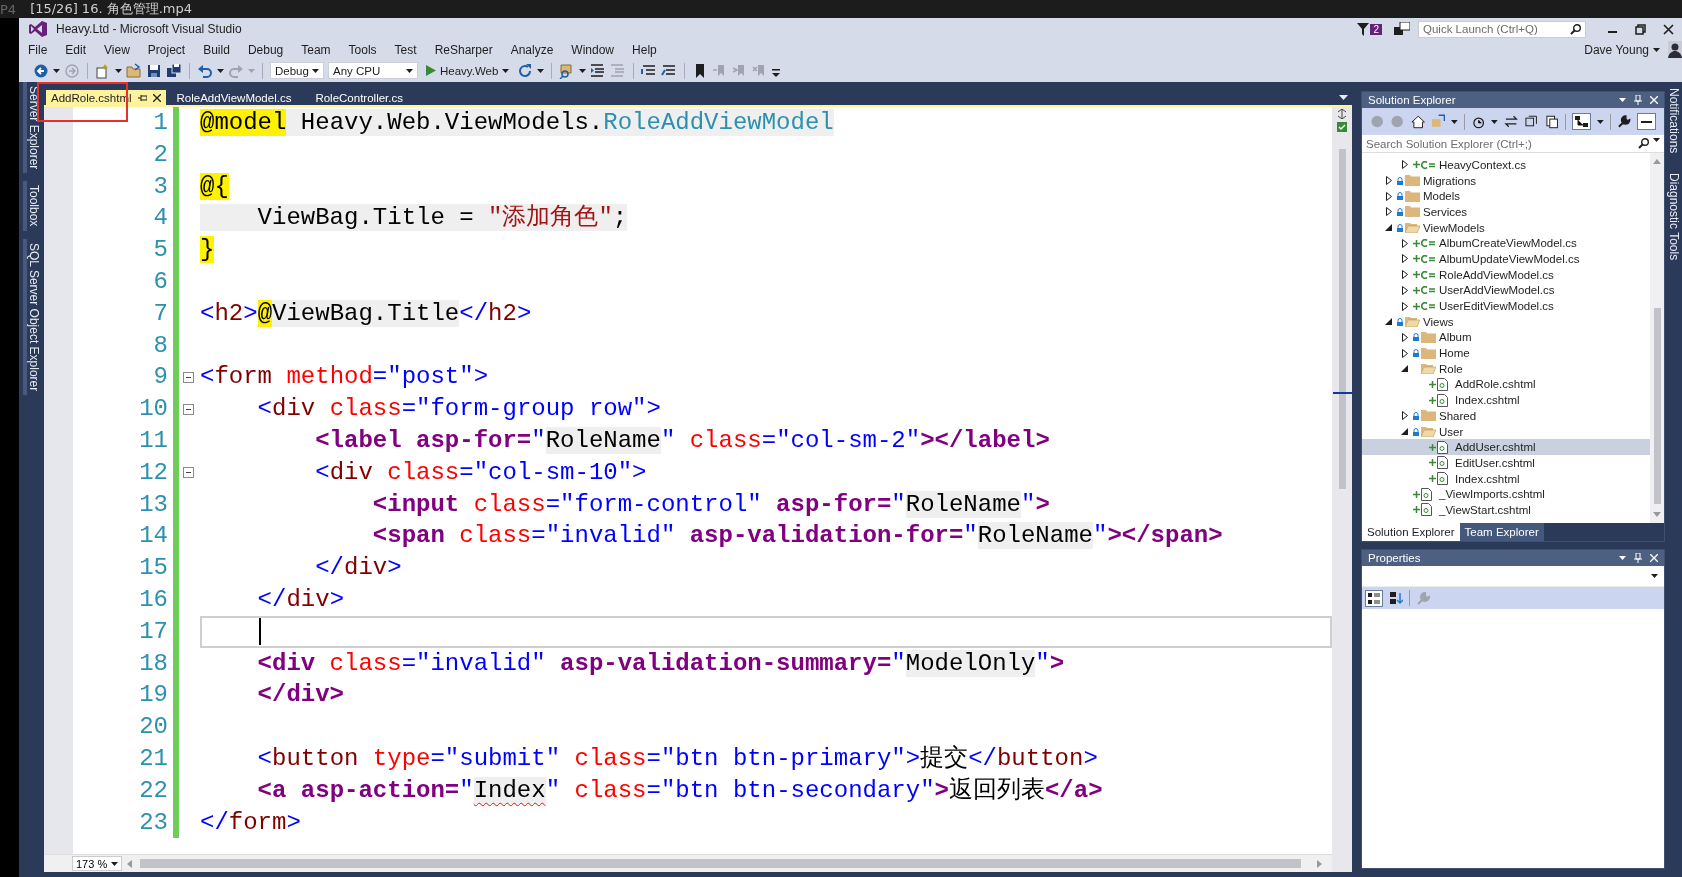  I want to click on tree-item: UserAddViewModel.cs, so click(1506, 290).